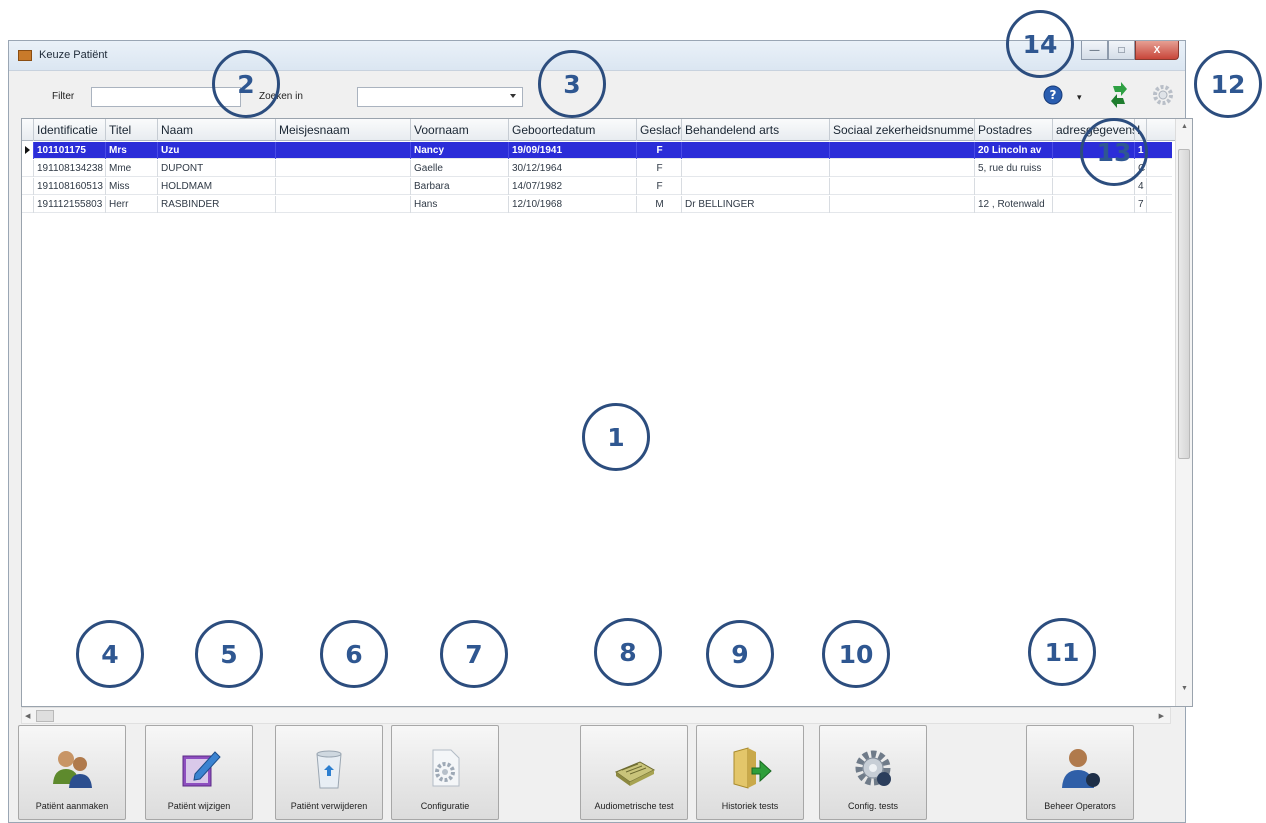 The width and height of the screenshot is (1266, 823). I want to click on configuration-button: Configuratie, so click(445, 772).